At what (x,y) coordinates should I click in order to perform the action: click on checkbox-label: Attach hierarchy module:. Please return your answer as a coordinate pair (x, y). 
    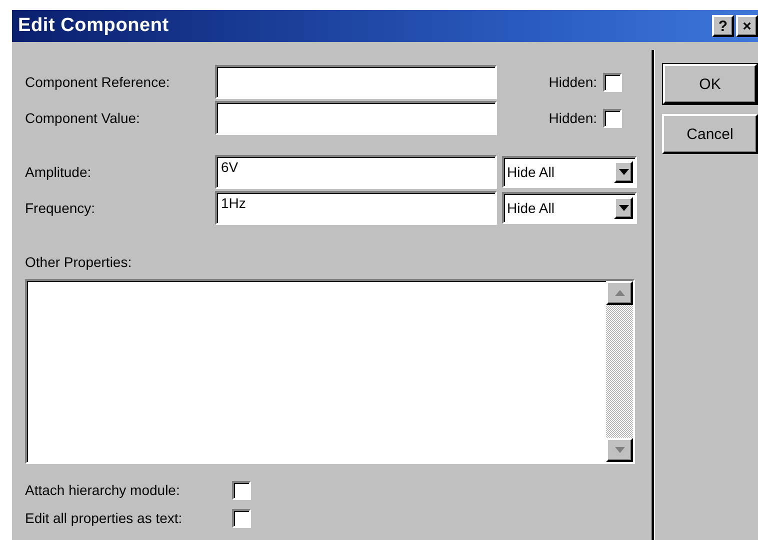
    Looking at the image, I should click on (103, 490).